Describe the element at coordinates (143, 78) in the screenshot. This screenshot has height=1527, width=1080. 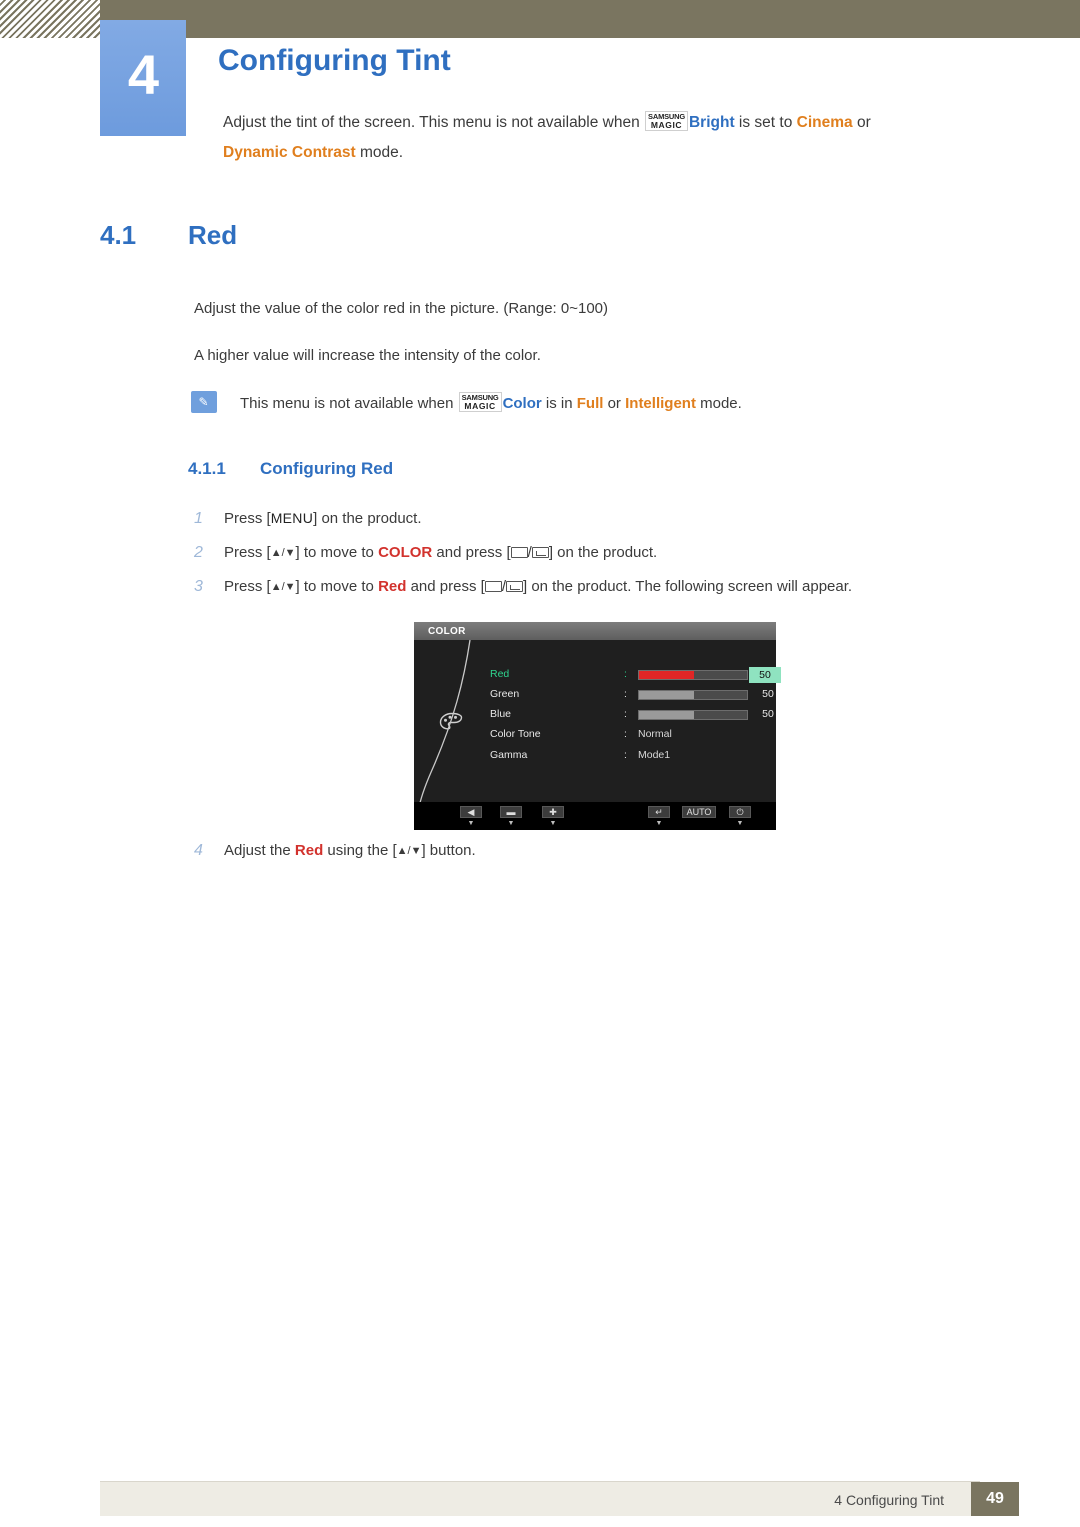
I see `chapter-number-badge: 4` at that location.